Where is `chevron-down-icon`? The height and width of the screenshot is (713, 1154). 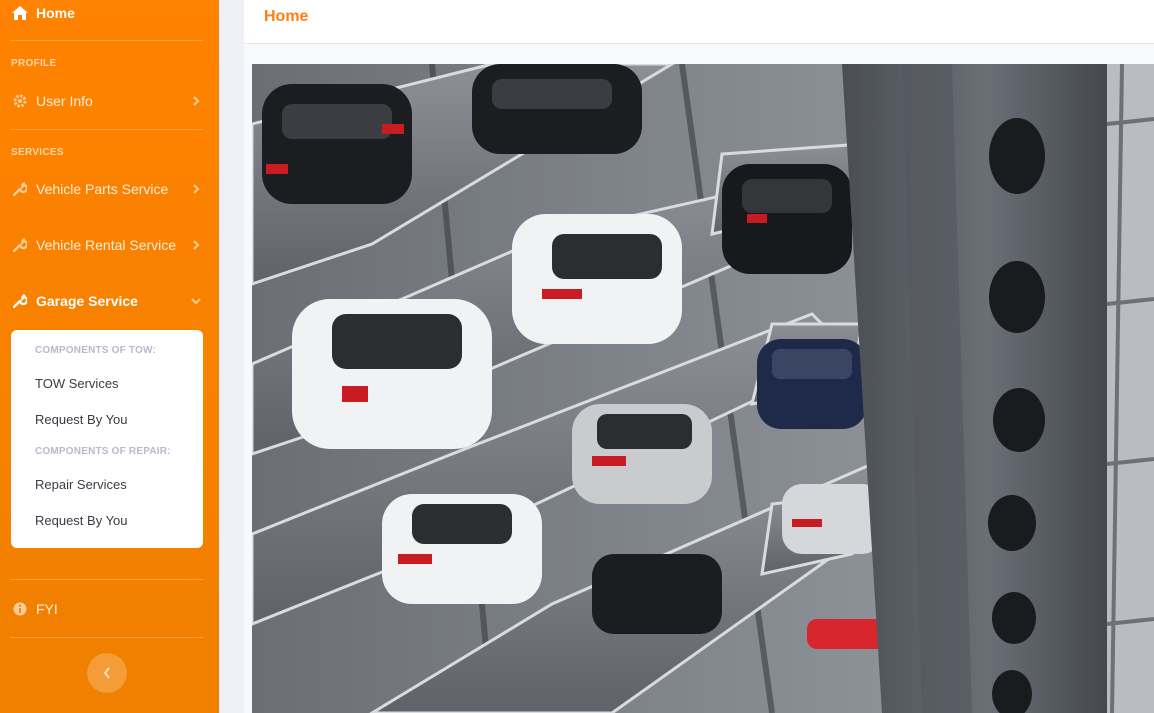
chevron-down-icon is located at coordinates (196, 301).